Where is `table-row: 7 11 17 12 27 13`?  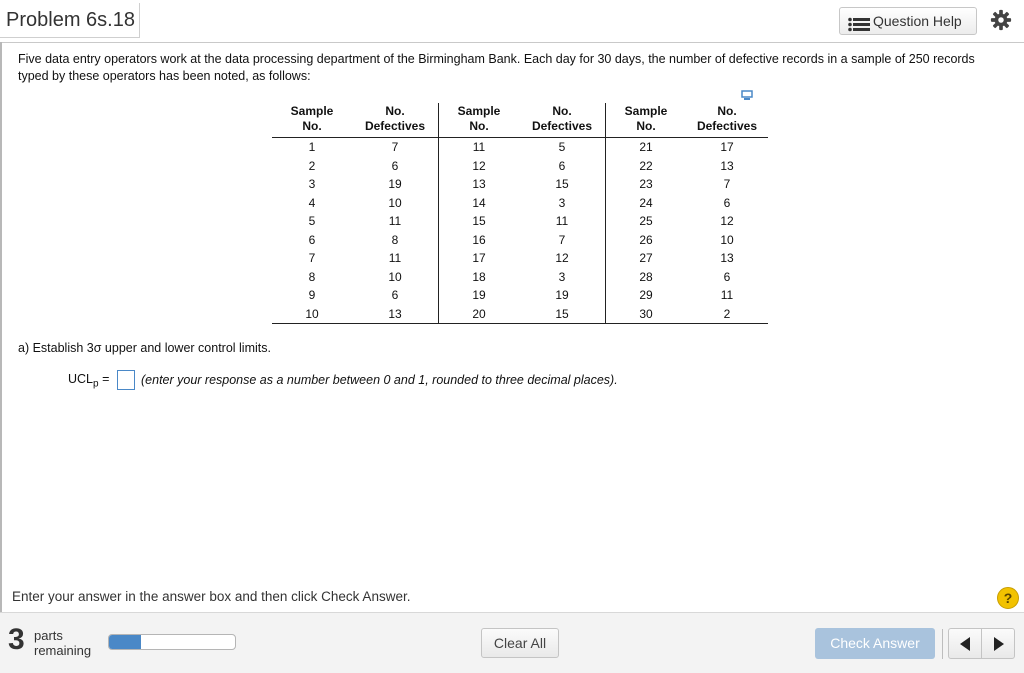
table-row: 7 11 17 12 27 13 is located at coordinates (520, 258).